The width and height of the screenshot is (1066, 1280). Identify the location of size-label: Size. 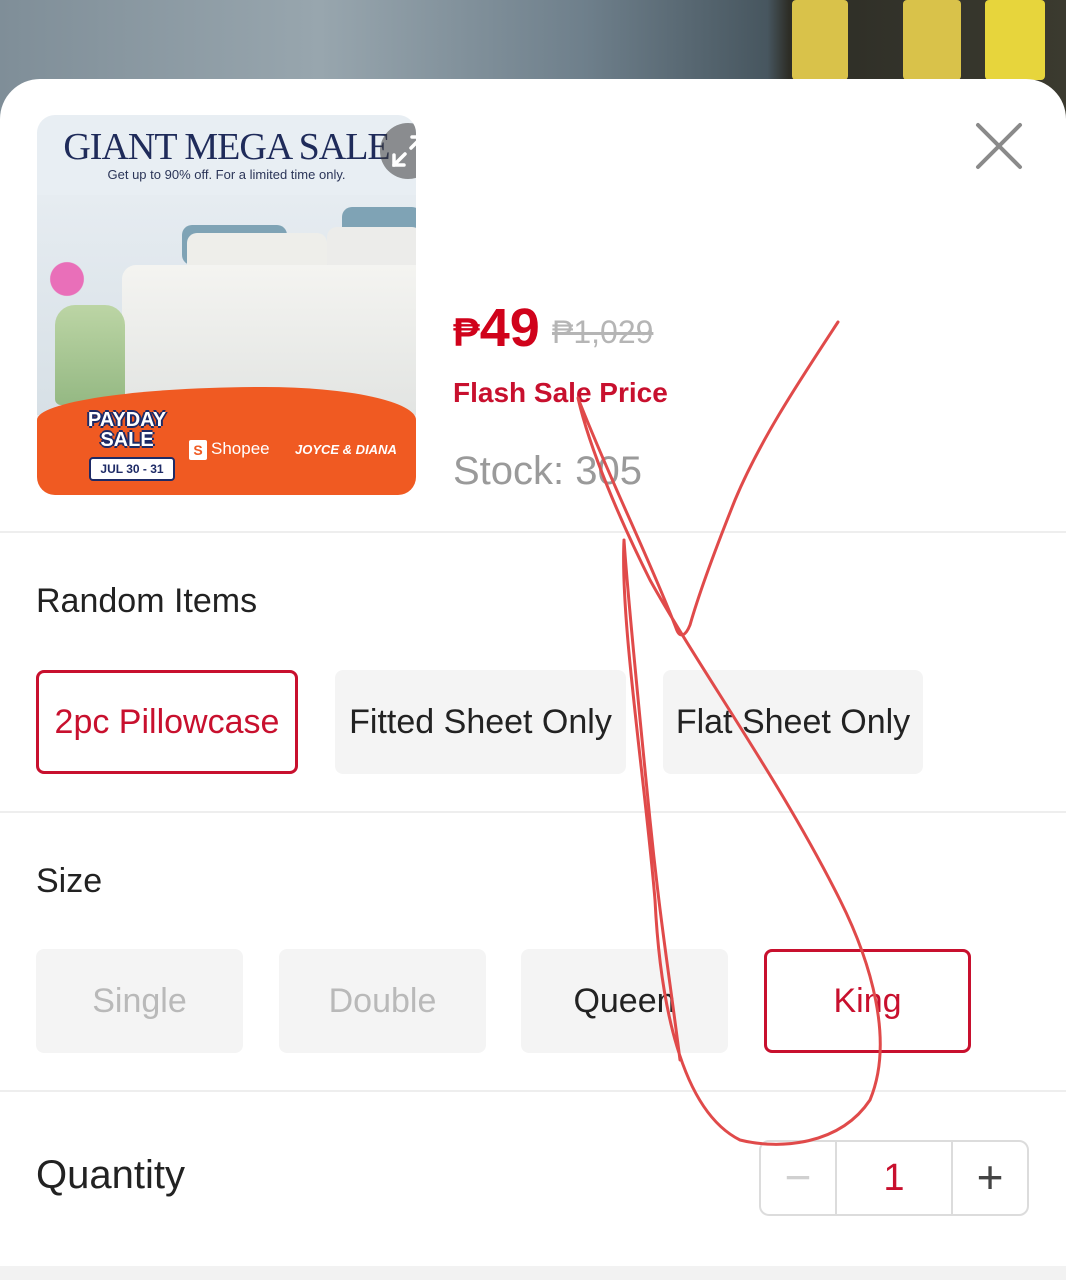
(69, 881).